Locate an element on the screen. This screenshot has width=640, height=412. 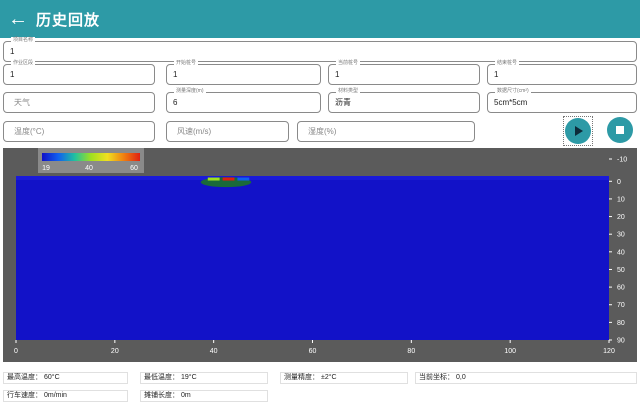
depth-field: 测量深度(m) 6 is located at coordinates (243, 100).